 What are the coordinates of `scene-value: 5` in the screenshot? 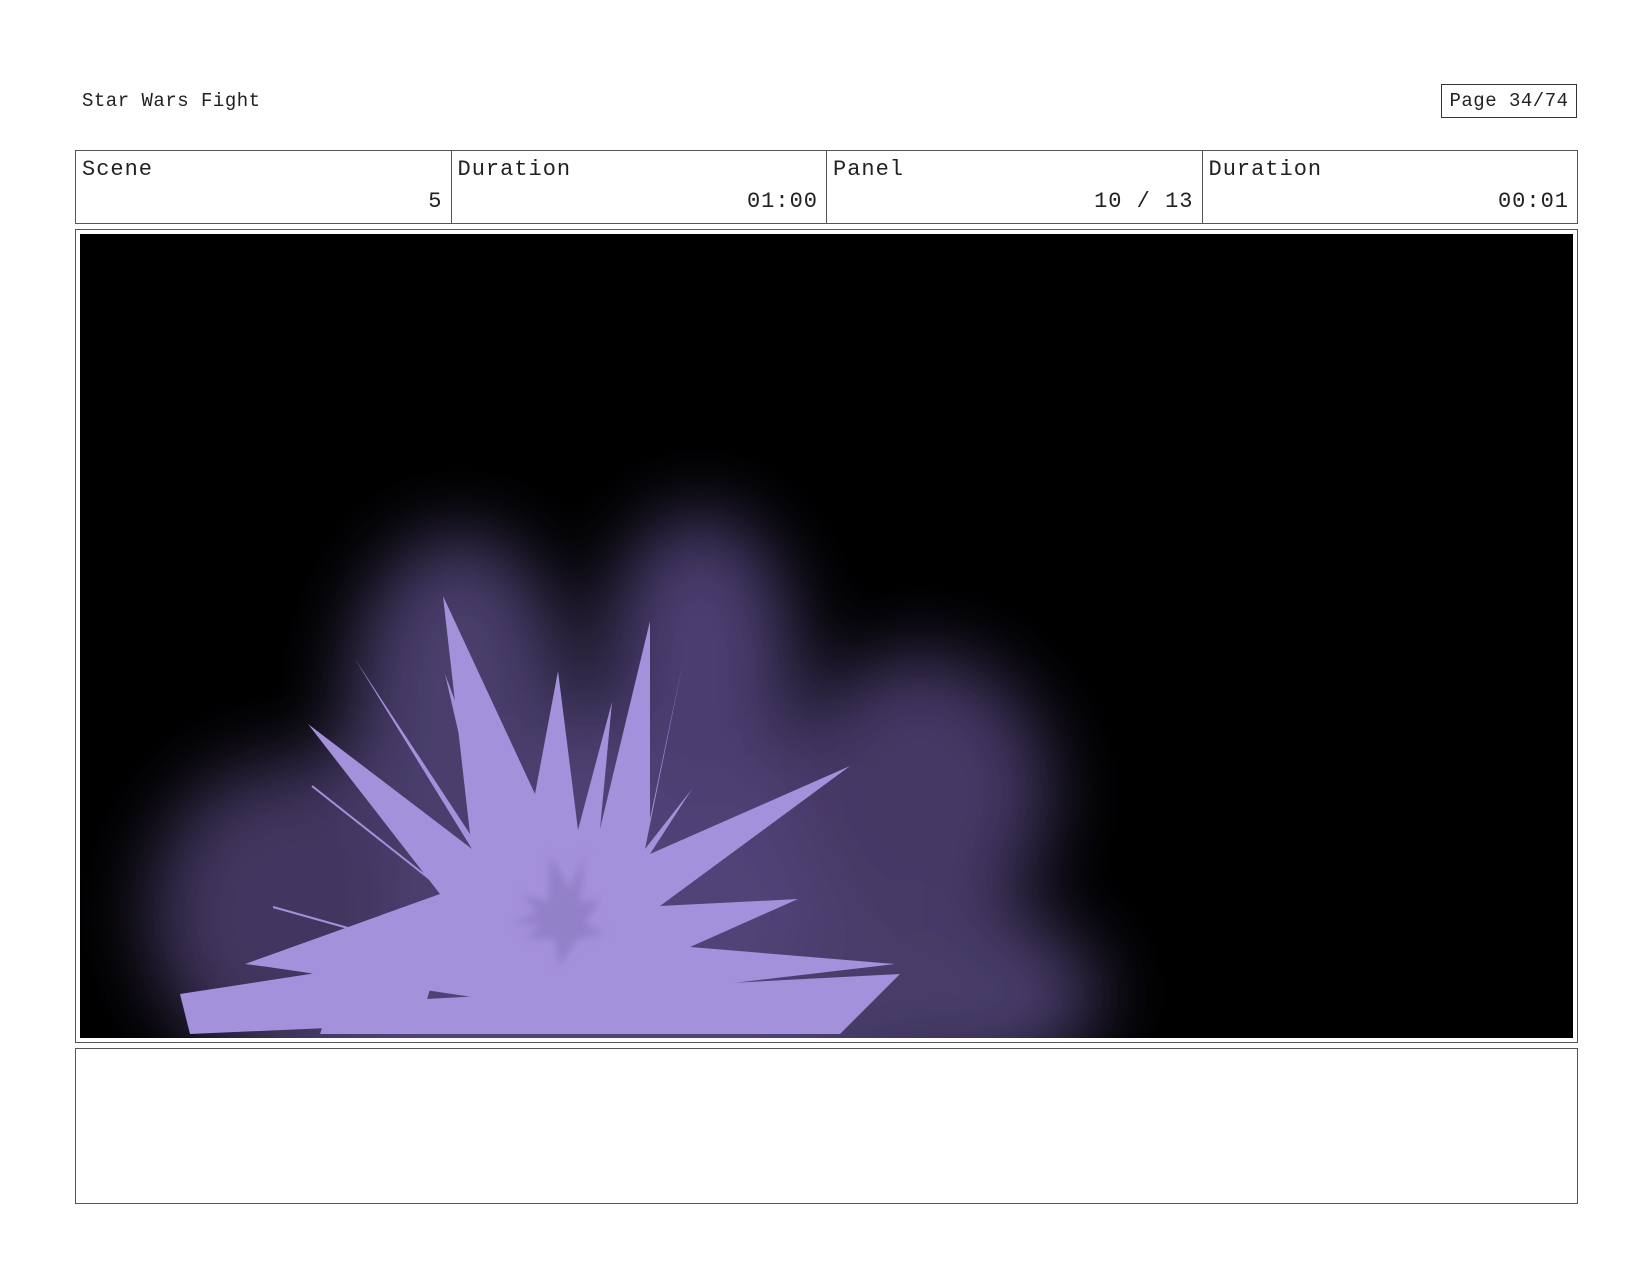 It's located at (435, 201).